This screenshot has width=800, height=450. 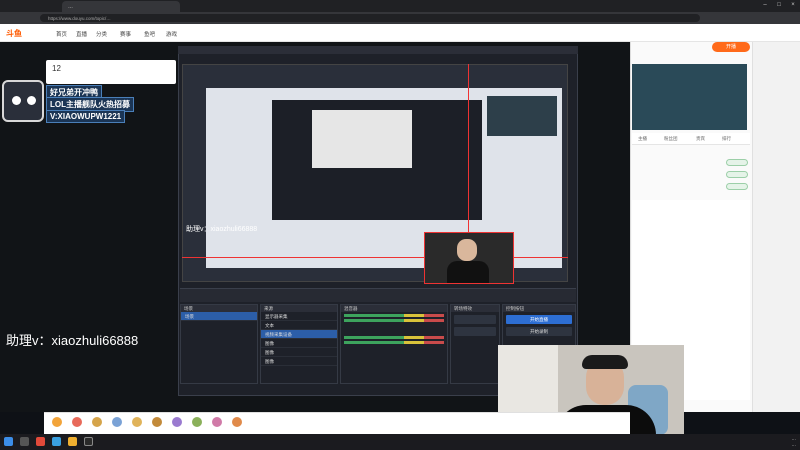 What do you see at coordinates (378, 50) in the screenshot?
I see `obs-titlebar` at bounding box center [378, 50].